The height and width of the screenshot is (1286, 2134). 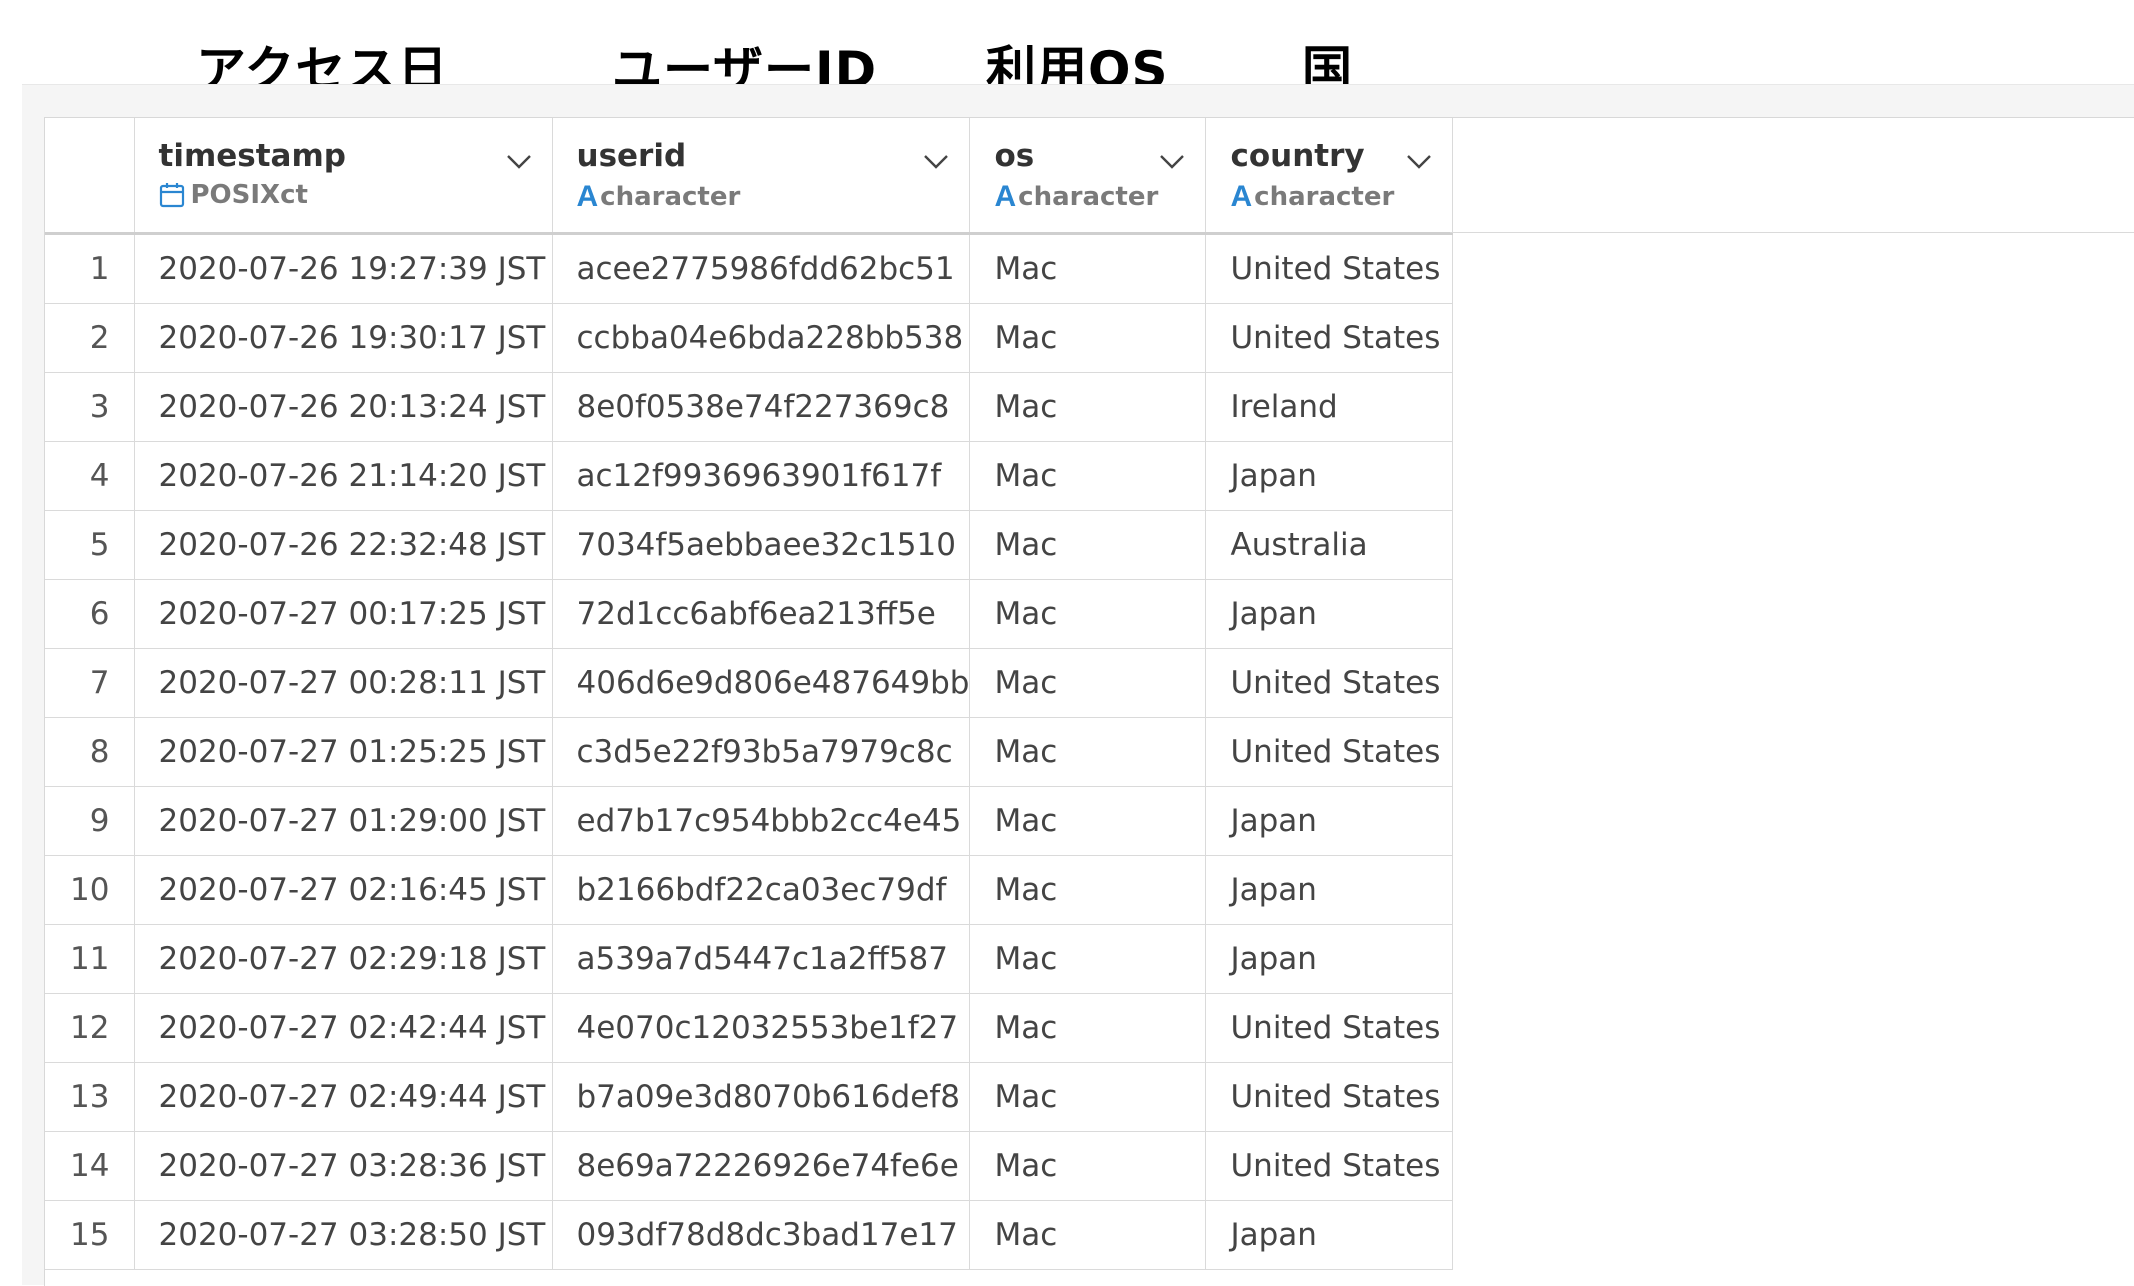 What do you see at coordinates (343, 268) in the screenshot?
I see `cell-timestamp: 2020-07-26 19:27:39 JST` at bounding box center [343, 268].